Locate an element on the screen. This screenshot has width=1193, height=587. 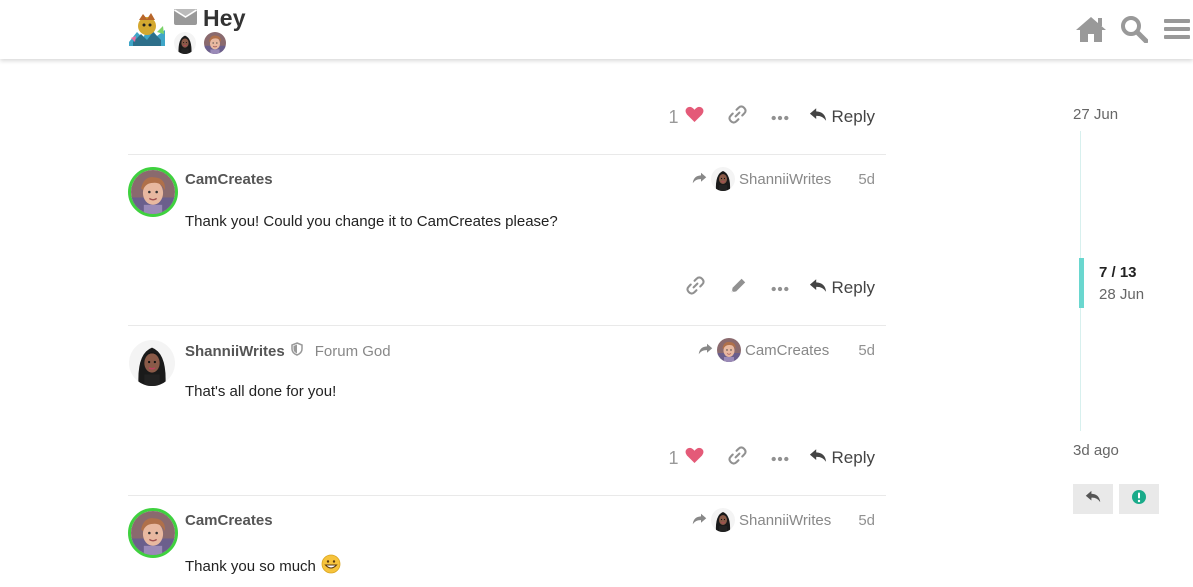
participant-avatars is located at coordinates (200, 43).